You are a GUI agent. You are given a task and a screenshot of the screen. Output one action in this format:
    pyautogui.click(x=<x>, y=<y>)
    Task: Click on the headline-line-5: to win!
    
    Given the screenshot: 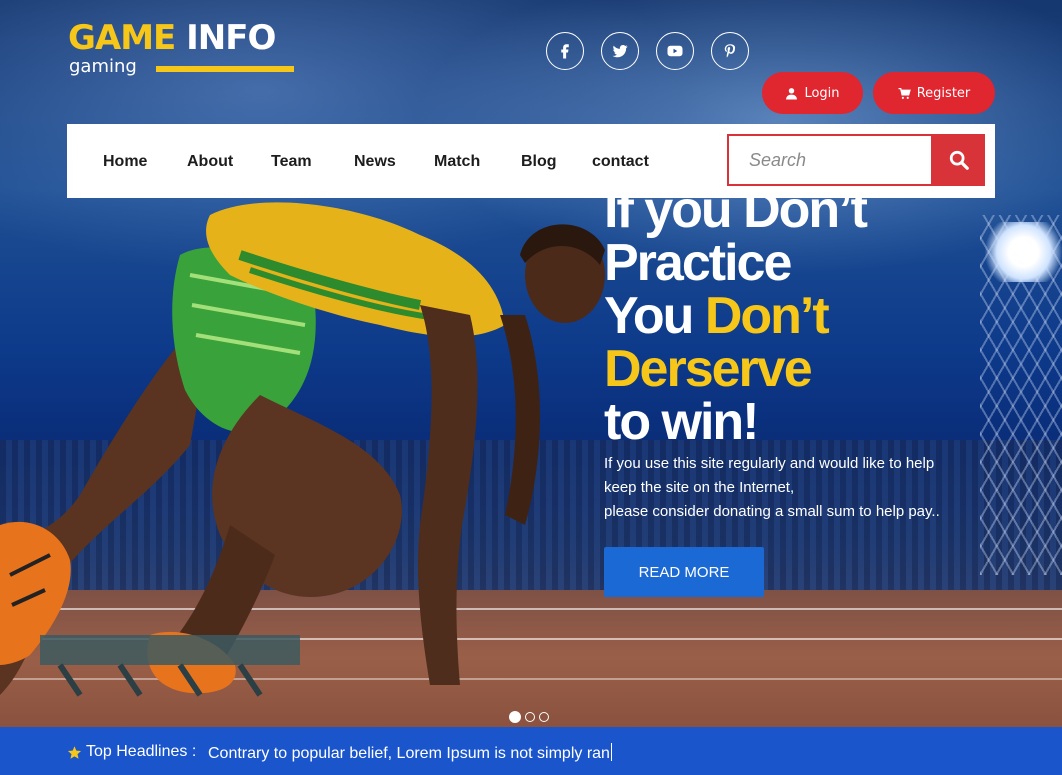 What is the action you would take?
    pyautogui.click(x=682, y=422)
    